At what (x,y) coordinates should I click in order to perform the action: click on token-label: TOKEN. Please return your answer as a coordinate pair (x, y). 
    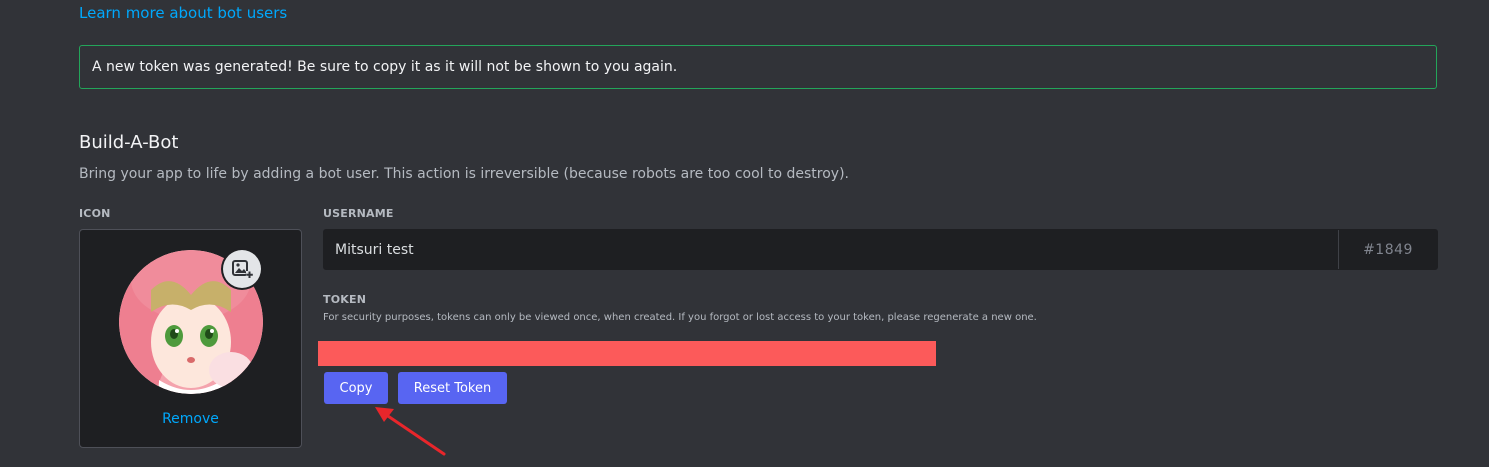
    Looking at the image, I should click on (345, 299).